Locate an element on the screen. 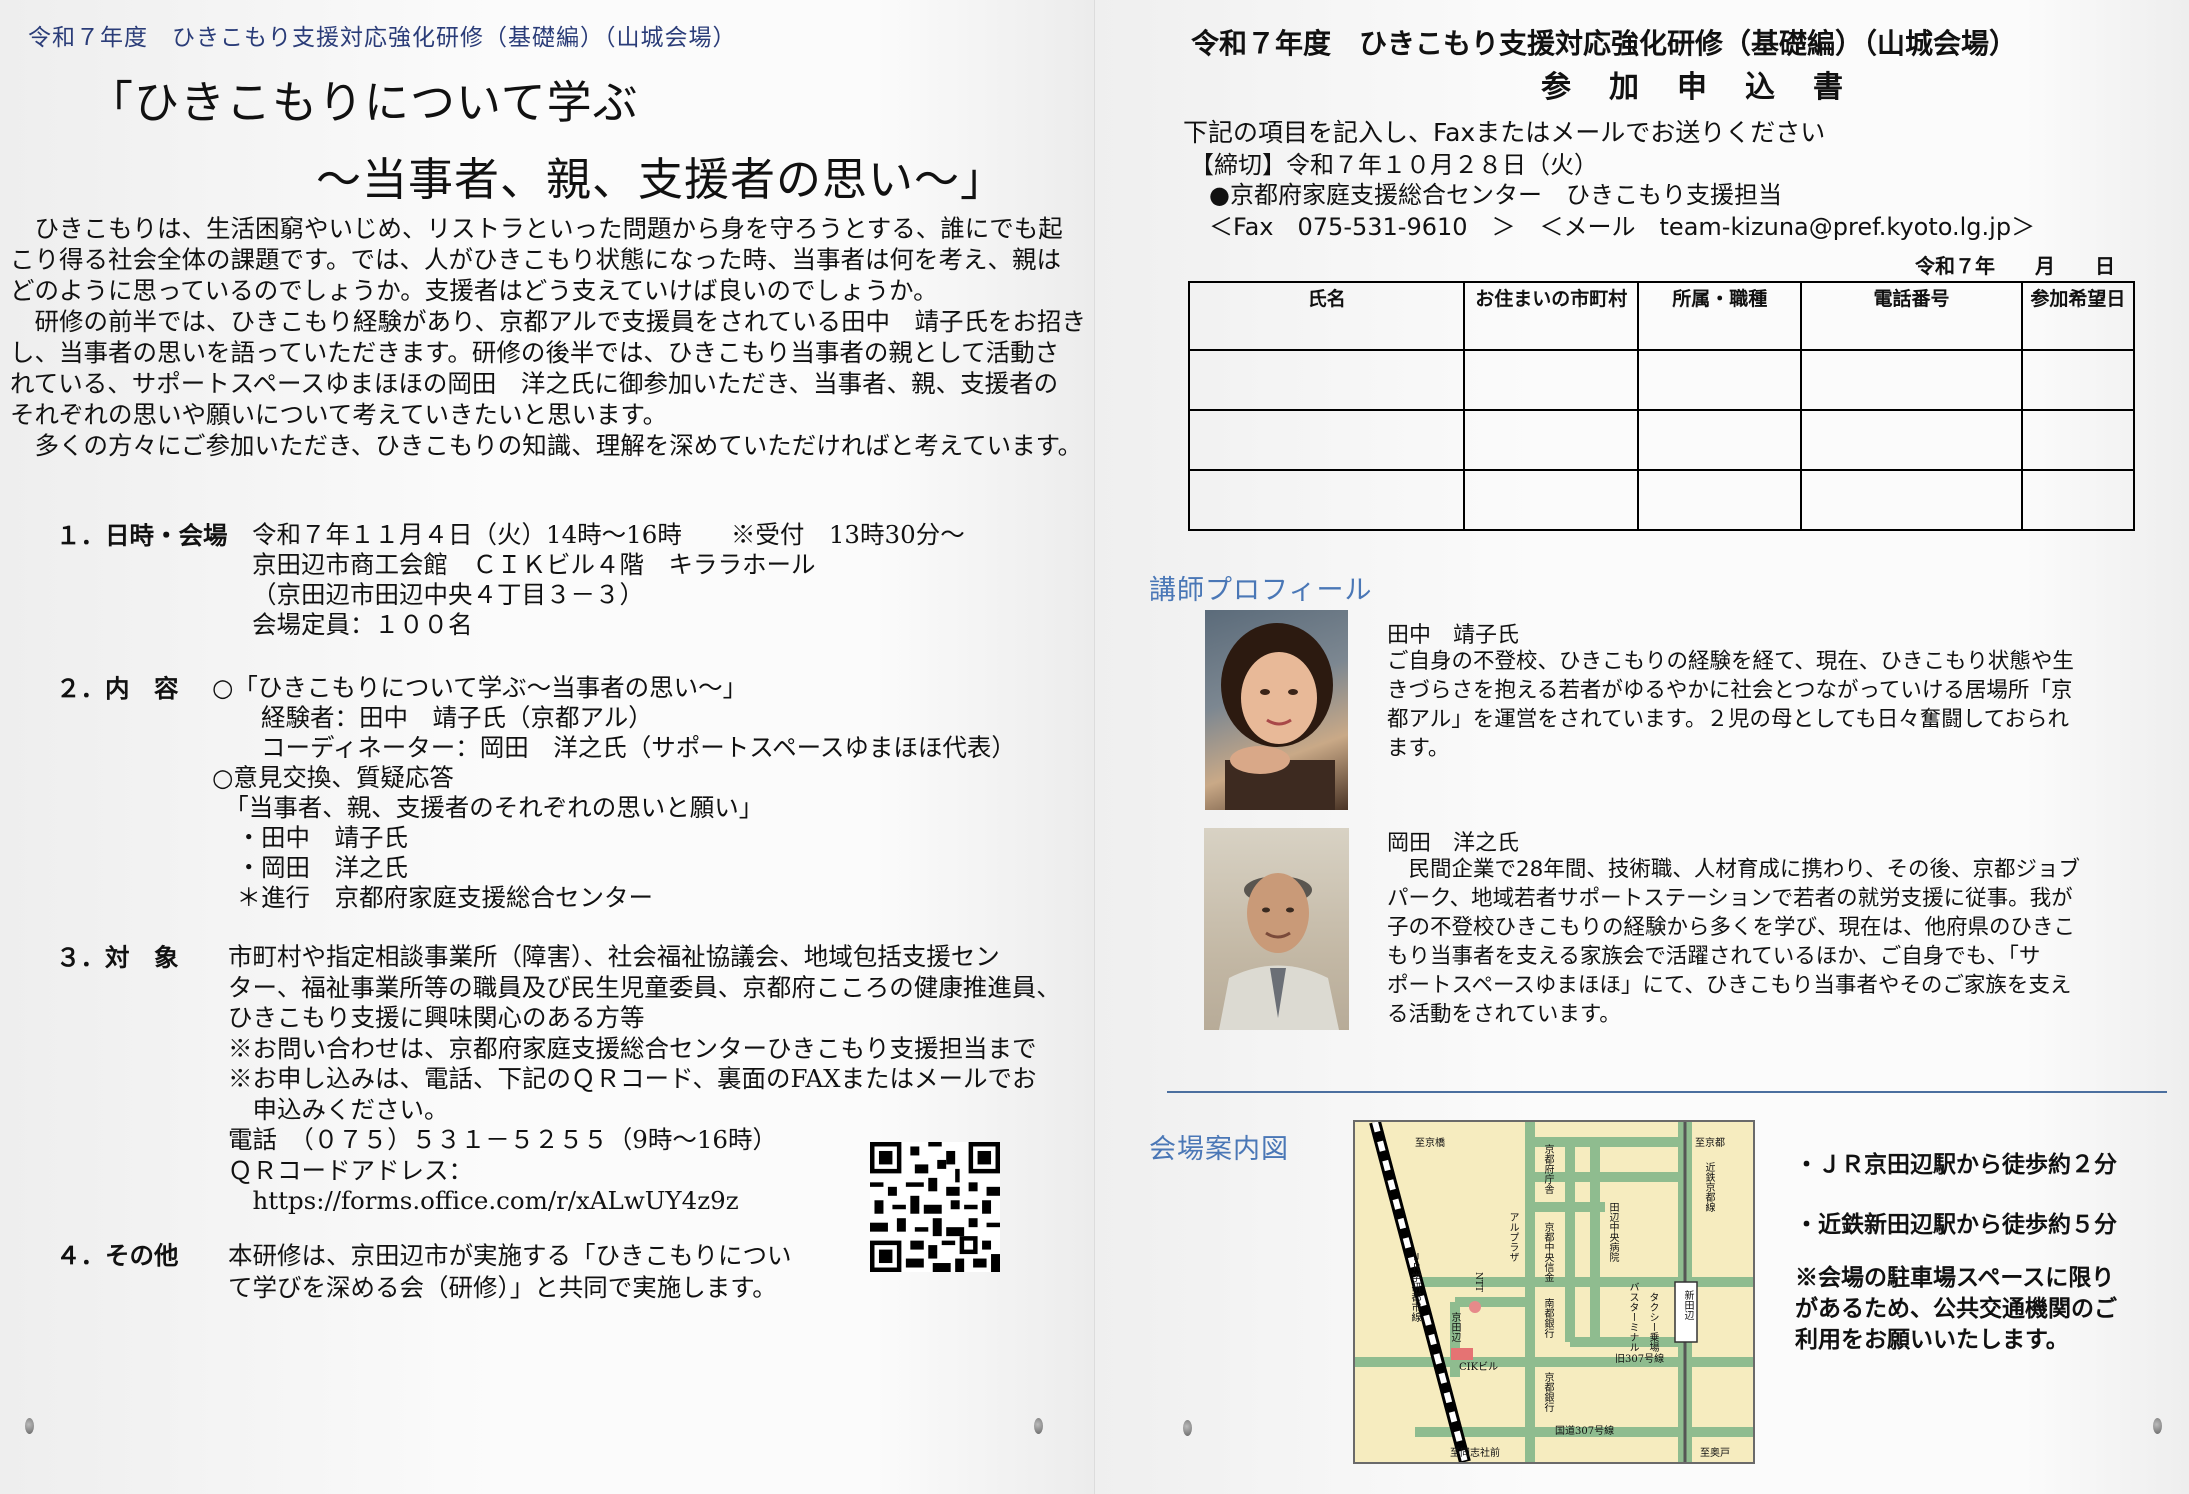  section4-label: ４．その他 is located at coordinates (117, 1255).